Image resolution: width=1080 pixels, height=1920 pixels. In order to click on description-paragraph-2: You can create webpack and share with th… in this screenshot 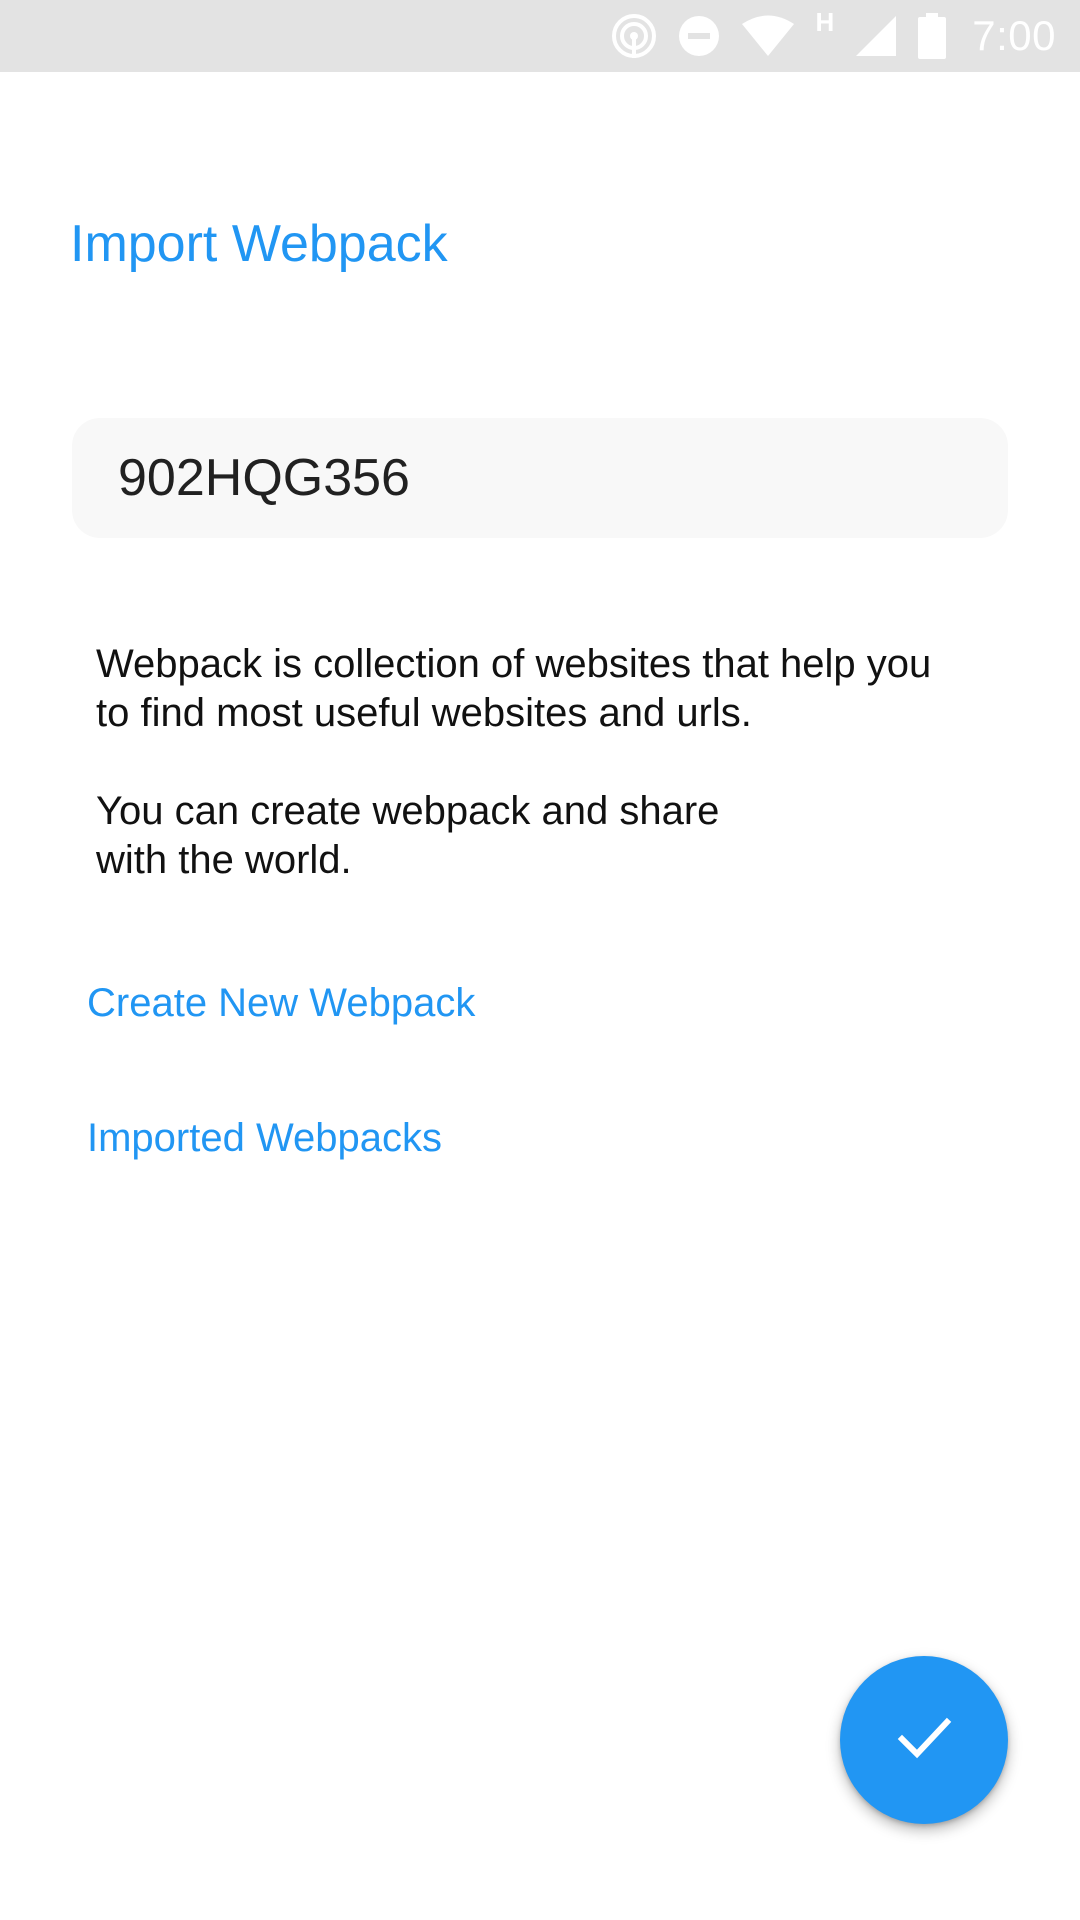, I will do `click(566, 836)`.